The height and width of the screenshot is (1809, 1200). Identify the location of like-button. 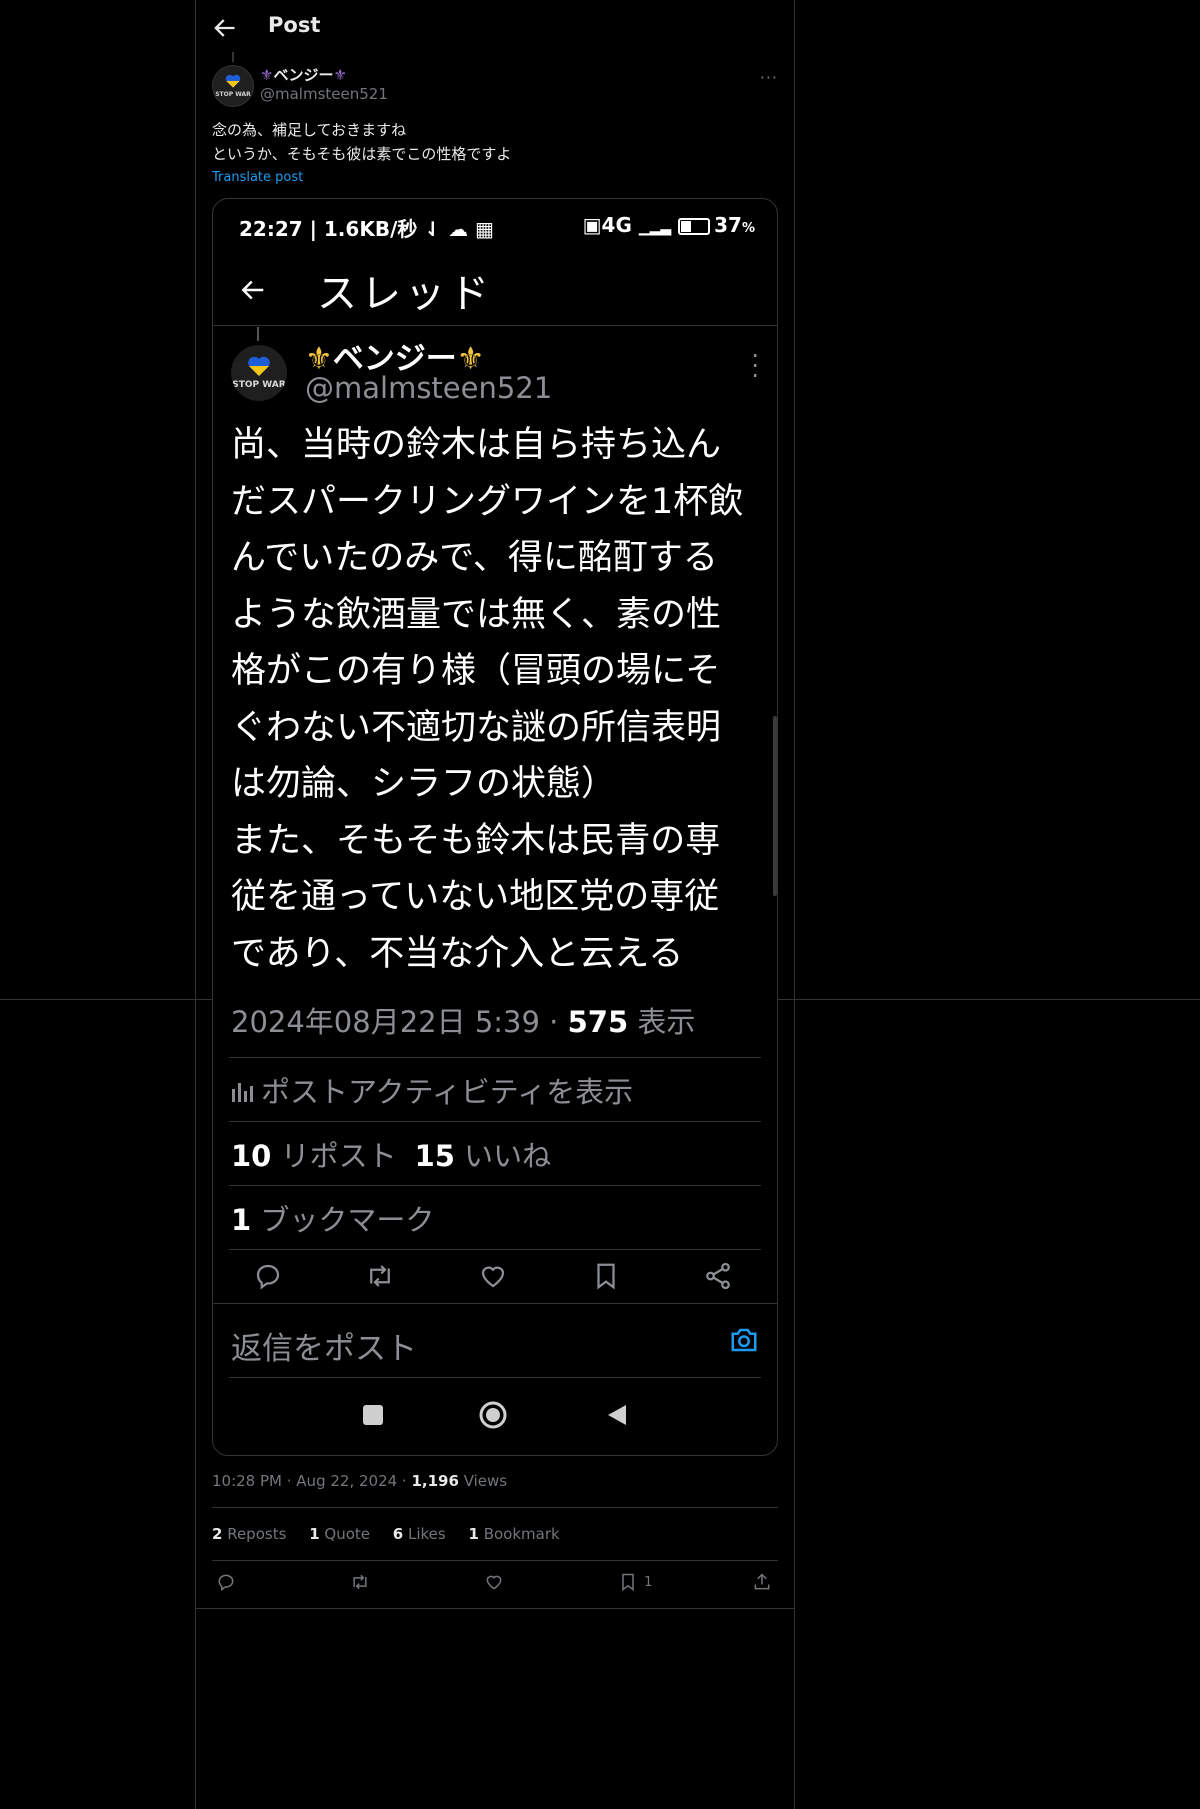
(494, 1583).